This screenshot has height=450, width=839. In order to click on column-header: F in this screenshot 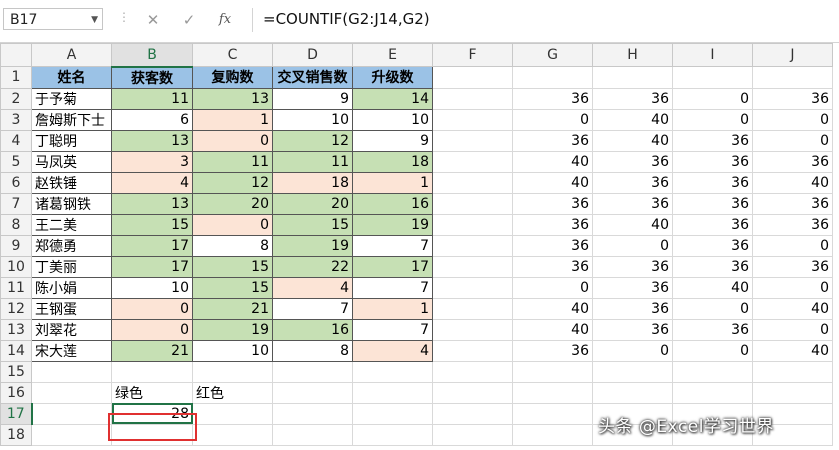, I will do `click(472, 55)`.